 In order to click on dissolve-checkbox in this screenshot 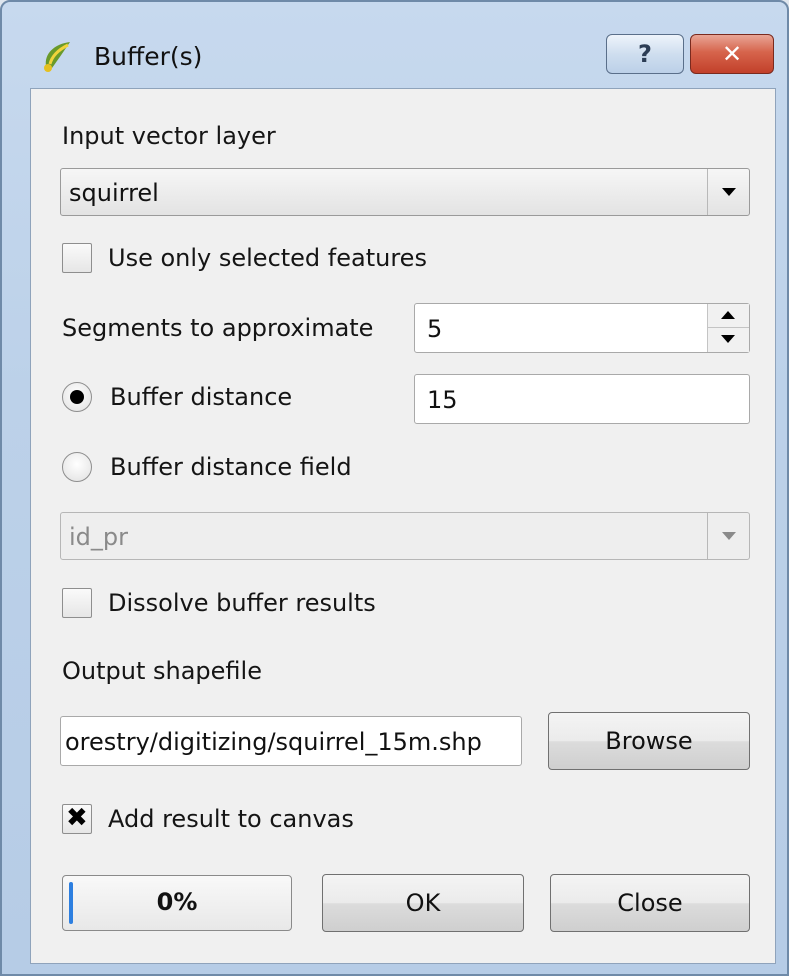, I will do `click(77, 603)`.